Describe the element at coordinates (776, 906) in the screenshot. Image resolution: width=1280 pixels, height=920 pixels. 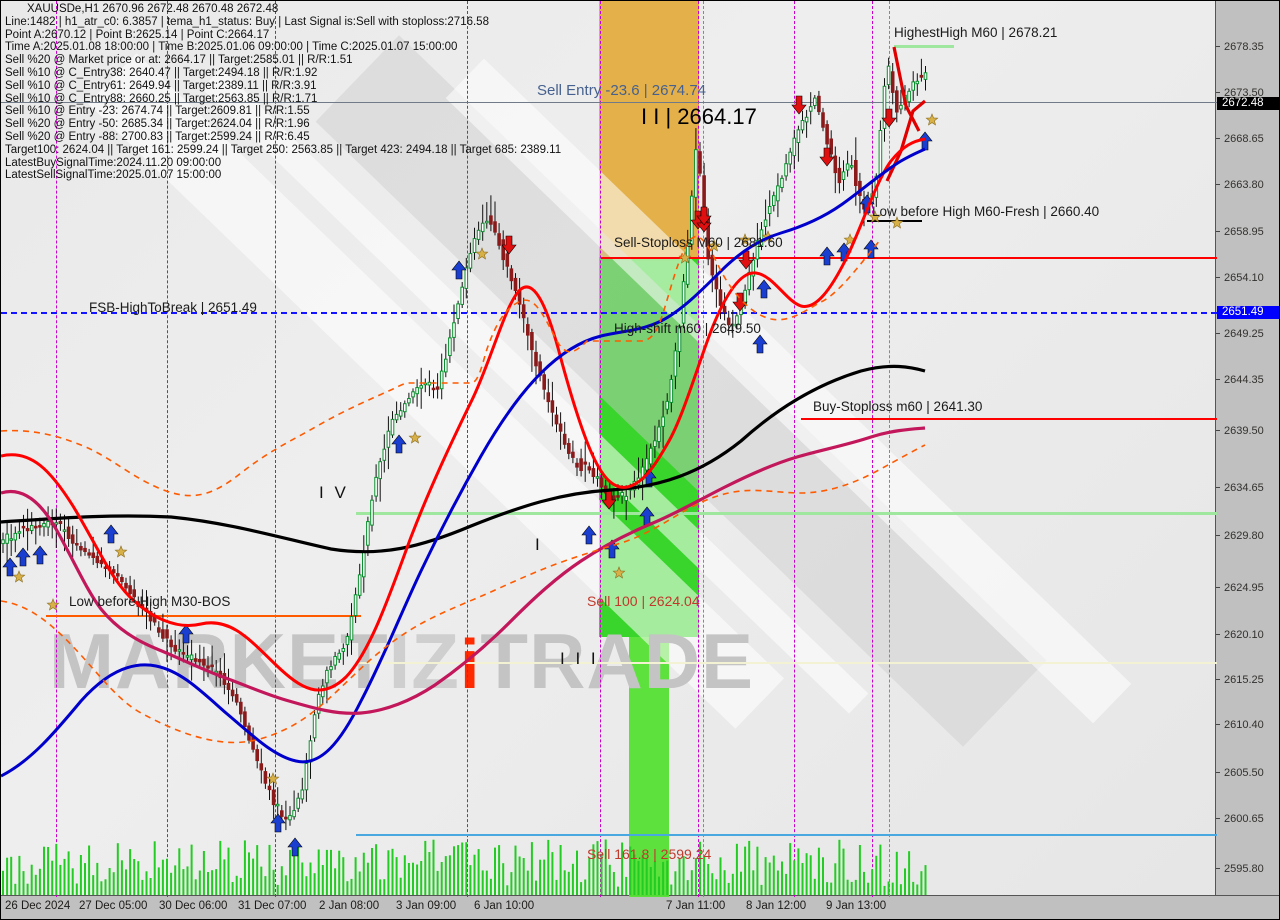
I see `time-tick-8: 8 Jan 12:00` at that location.